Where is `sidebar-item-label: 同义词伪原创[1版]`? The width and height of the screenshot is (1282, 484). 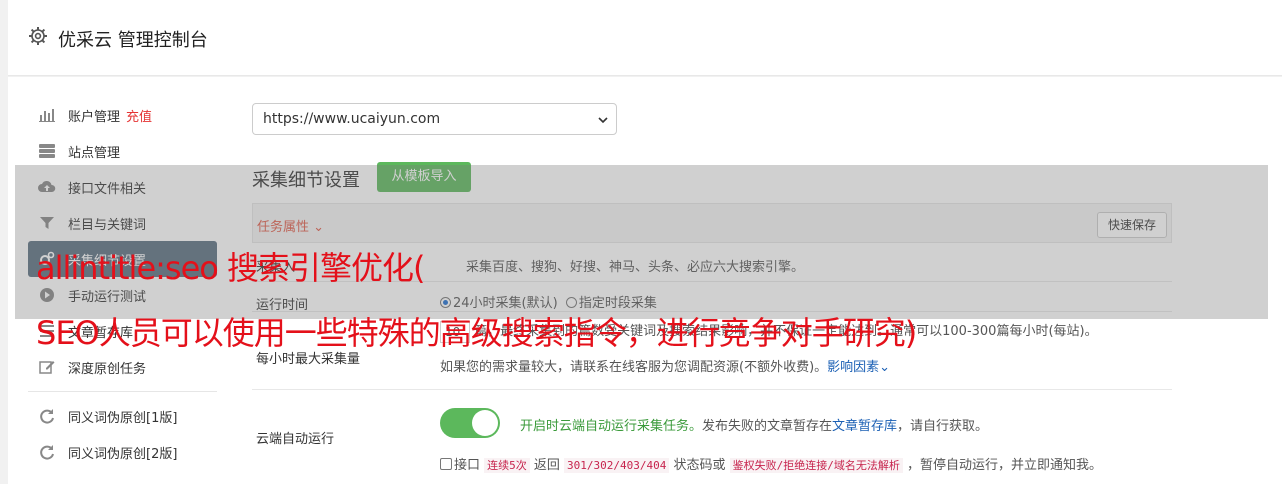
sidebar-item-label: 同义词伪原创[1版] is located at coordinates (123, 418).